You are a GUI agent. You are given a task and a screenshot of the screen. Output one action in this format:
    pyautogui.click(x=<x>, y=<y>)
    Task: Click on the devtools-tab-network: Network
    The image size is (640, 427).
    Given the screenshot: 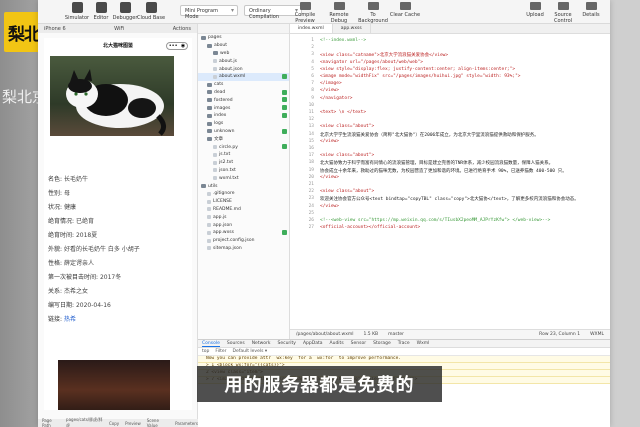 What is the action you would take?
    pyautogui.click(x=261, y=343)
    